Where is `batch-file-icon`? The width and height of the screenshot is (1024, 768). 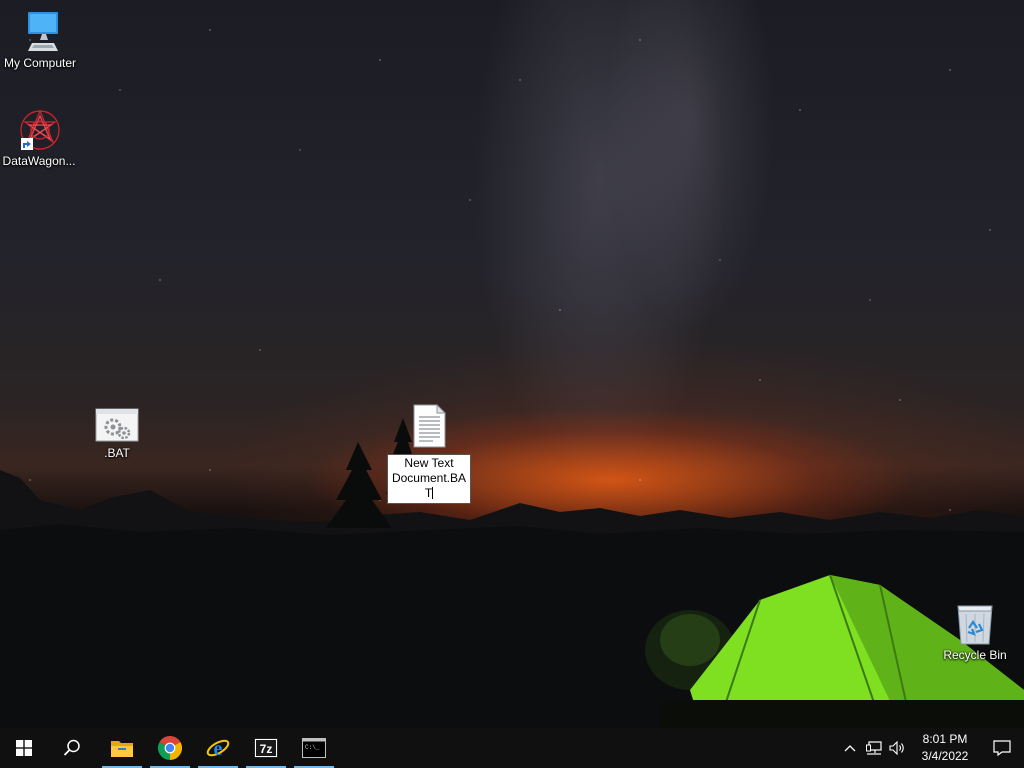 batch-file-icon is located at coordinates (117, 425).